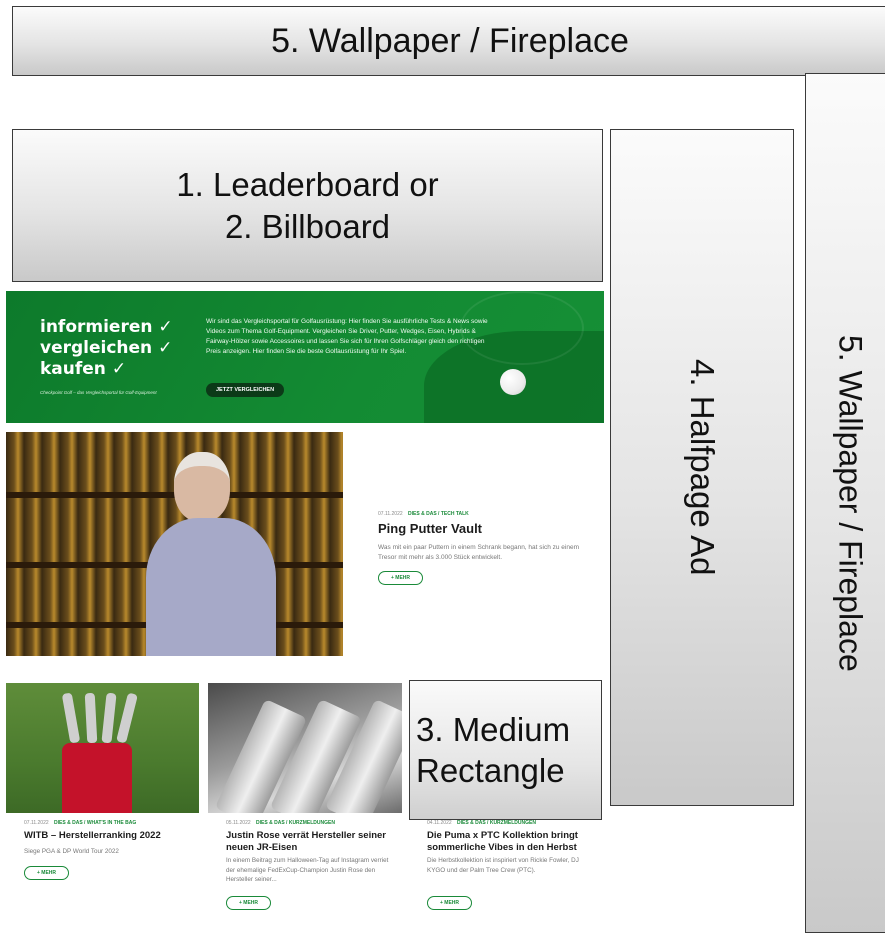 Image resolution: width=885 pixels, height=933 pixels. Describe the element at coordinates (390, 514) in the screenshot. I see `featured-article-date: 07.11.2022` at that location.